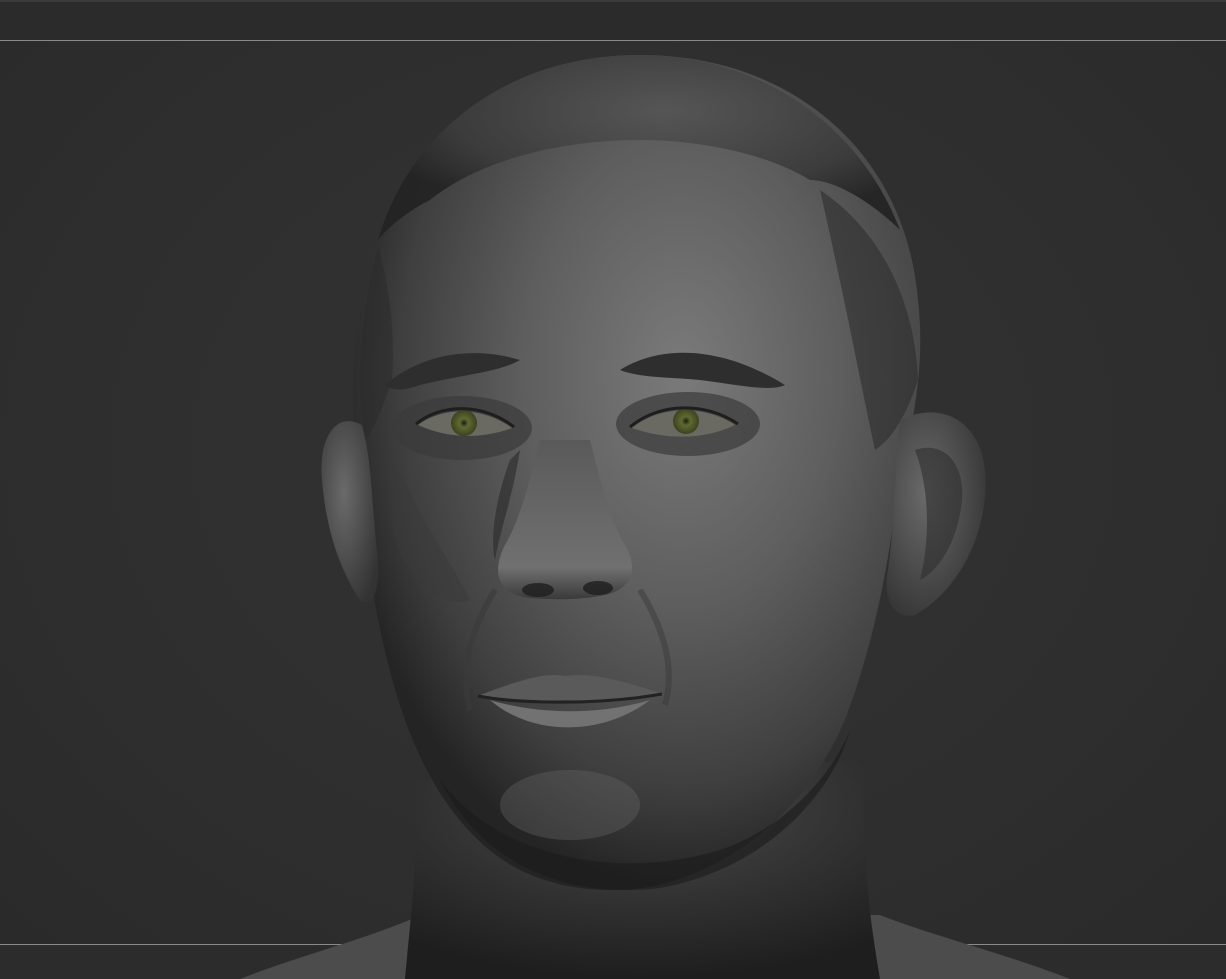  I want to click on right-iris, so click(686, 421).